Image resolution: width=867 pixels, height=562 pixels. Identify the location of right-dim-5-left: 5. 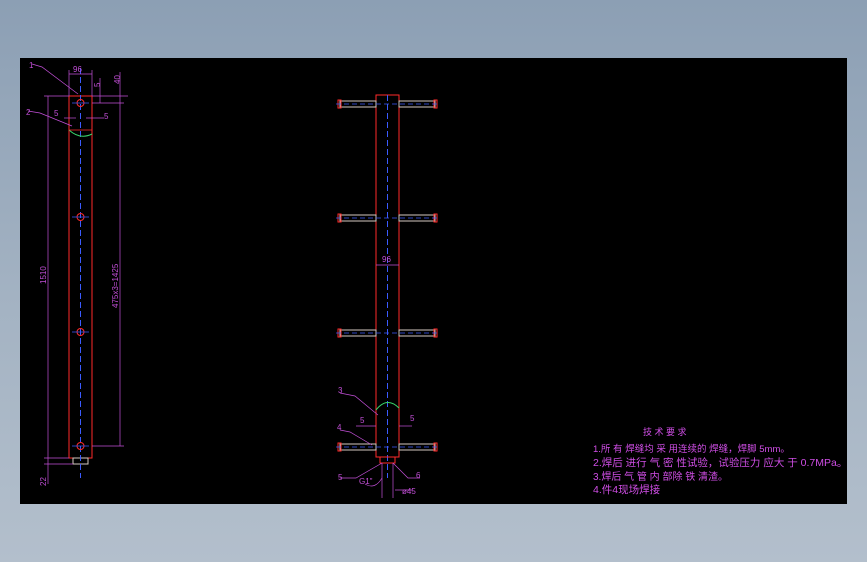
(362, 420).